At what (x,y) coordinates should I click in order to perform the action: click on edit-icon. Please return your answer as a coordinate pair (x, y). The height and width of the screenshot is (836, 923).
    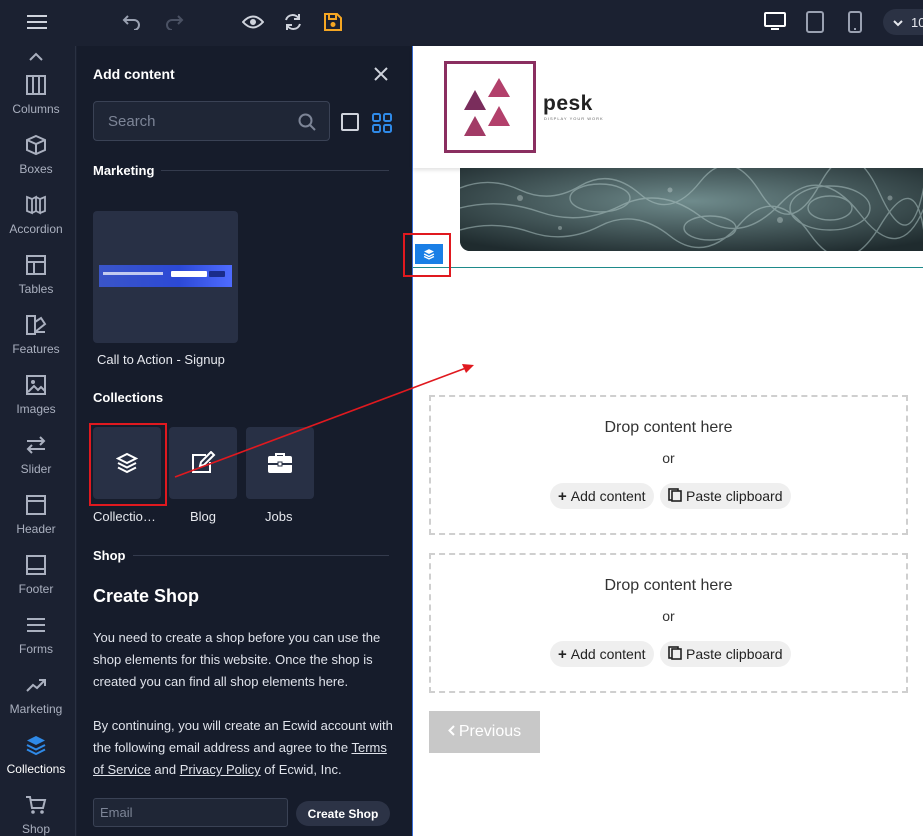
    Looking at the image, I should click on (204, 462).